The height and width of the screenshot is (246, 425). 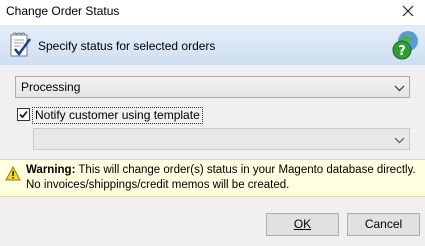 What do you see at coordinates (408, 11) in the screenshot?
I see `close-icon` at bounding box center [408, 11].